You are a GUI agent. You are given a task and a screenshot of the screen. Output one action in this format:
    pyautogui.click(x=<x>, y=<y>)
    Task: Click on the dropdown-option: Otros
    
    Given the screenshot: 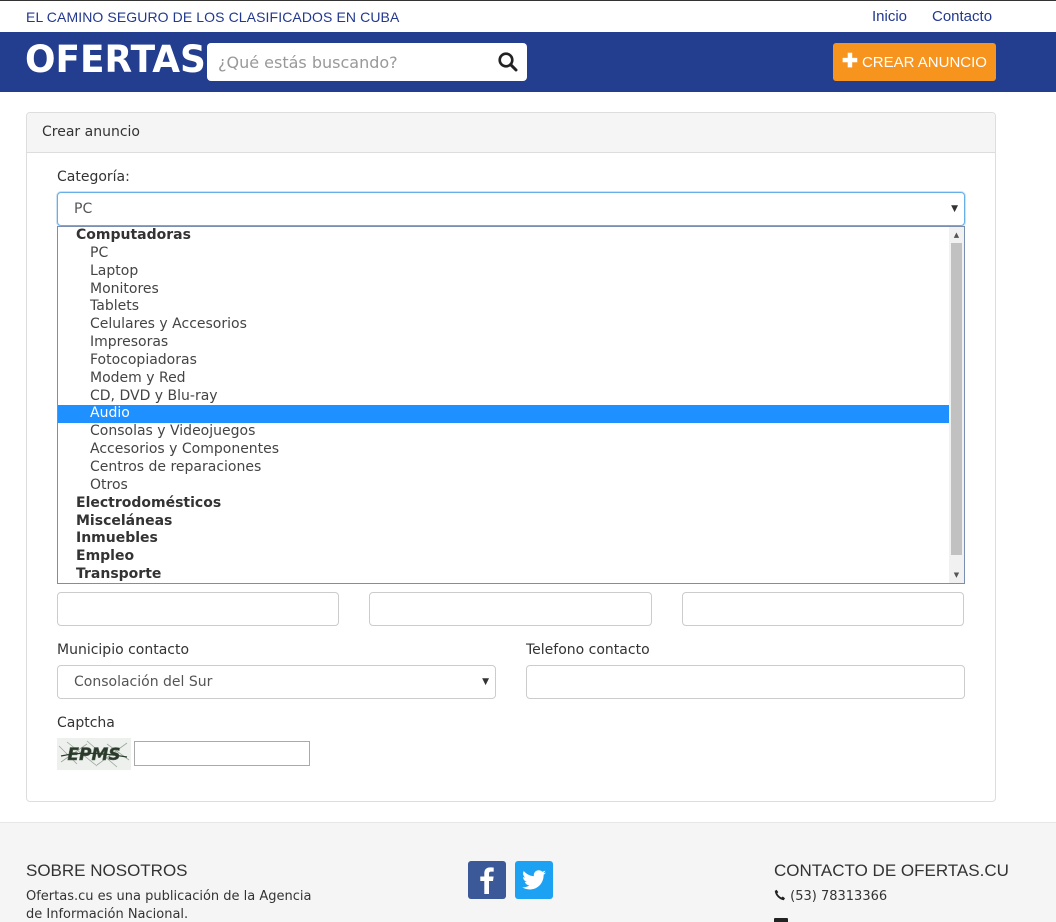 What is the action you would take?
    pyautogui.click(x=503, y=486)
    